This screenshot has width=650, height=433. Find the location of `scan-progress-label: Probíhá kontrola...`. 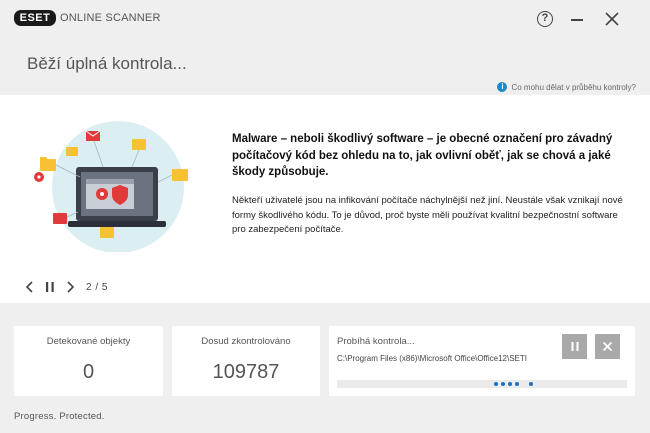

scan-progress-label: Probíhá kontrola... is located at coordinates (376, 341).